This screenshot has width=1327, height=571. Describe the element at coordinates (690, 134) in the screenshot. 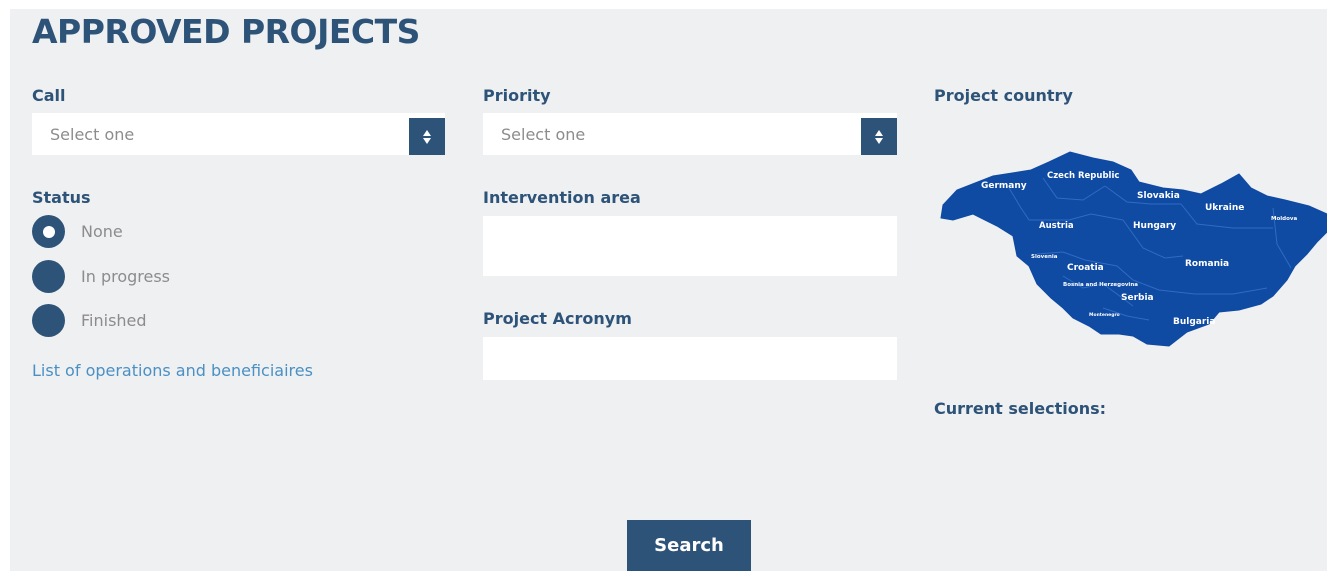

I see `priority-select: Select one` at that location.